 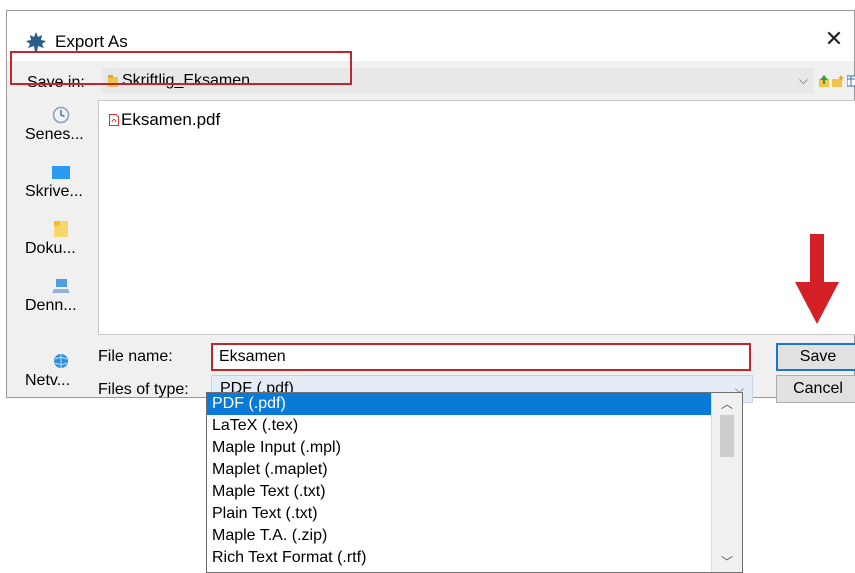 I want to click on file-type-option: Plain Text (.txt), so click(x=459, y=514).